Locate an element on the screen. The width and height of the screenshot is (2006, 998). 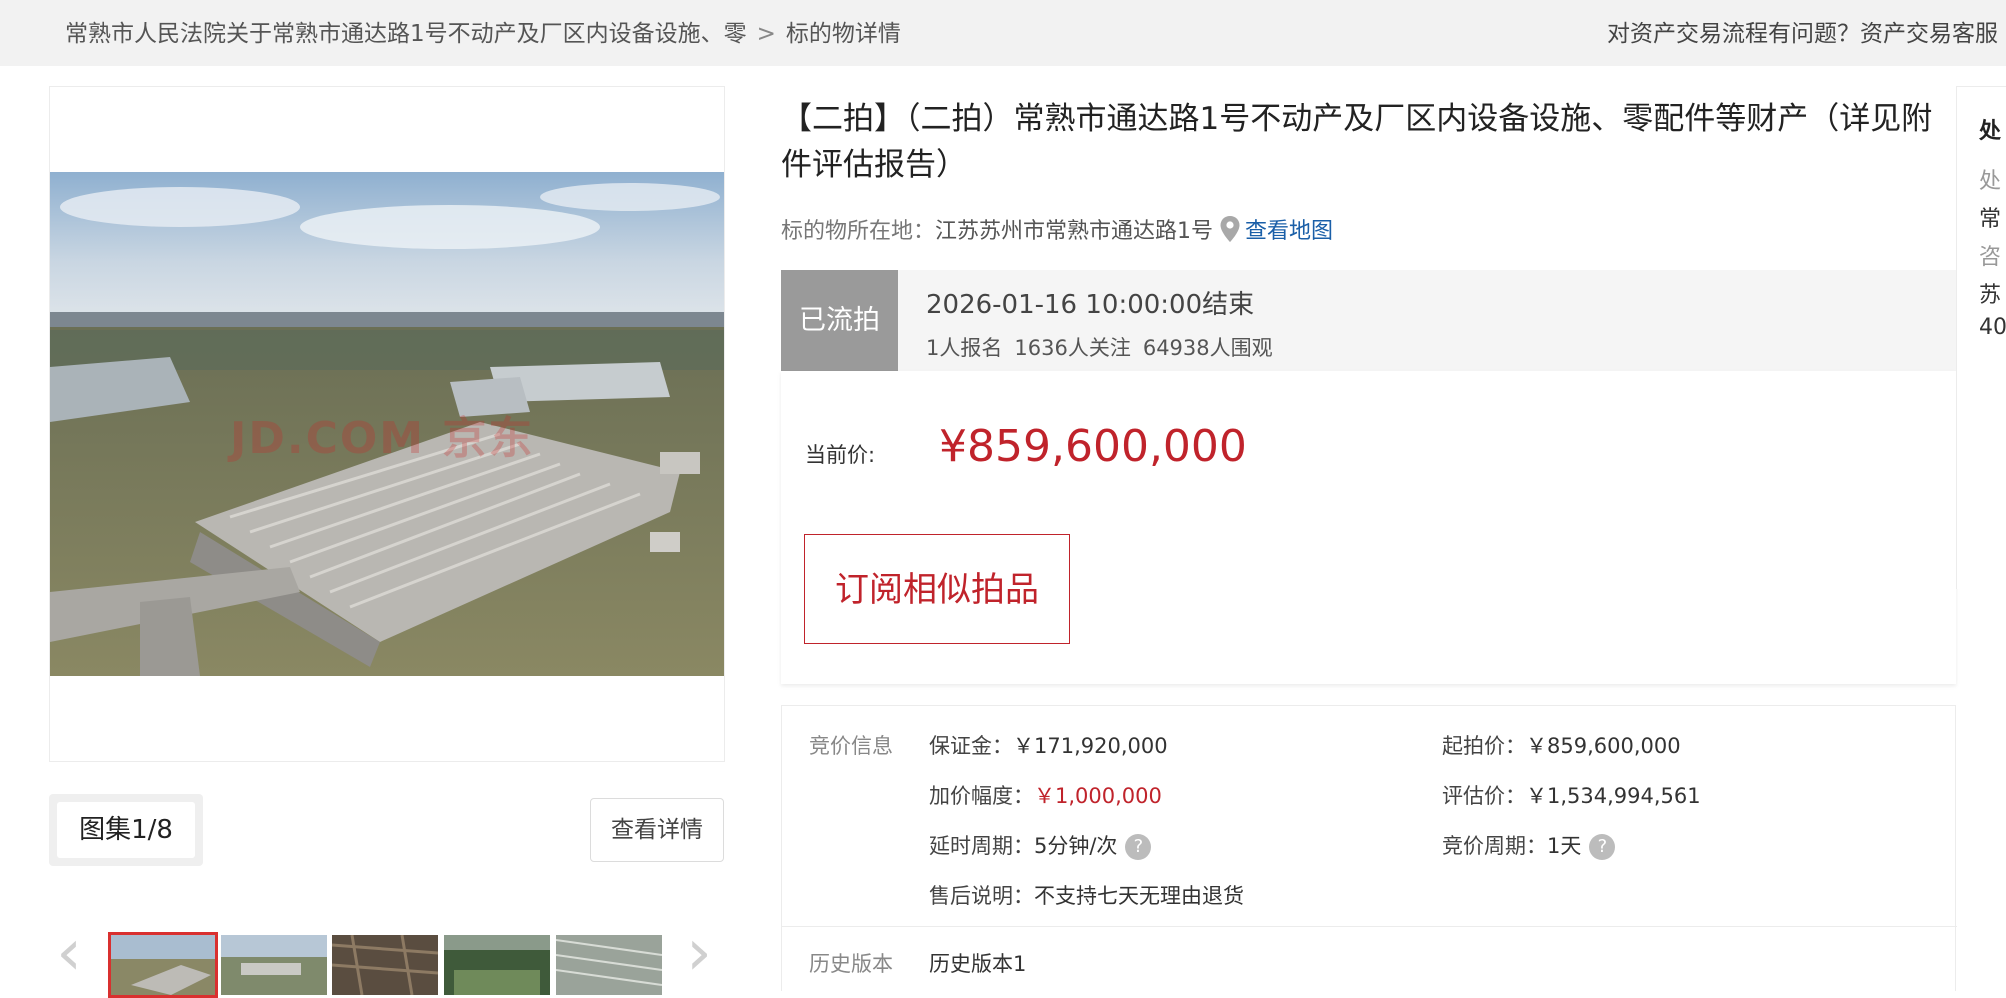
album-counter-label: 图集1/8 is located at coordinates (126, 830).